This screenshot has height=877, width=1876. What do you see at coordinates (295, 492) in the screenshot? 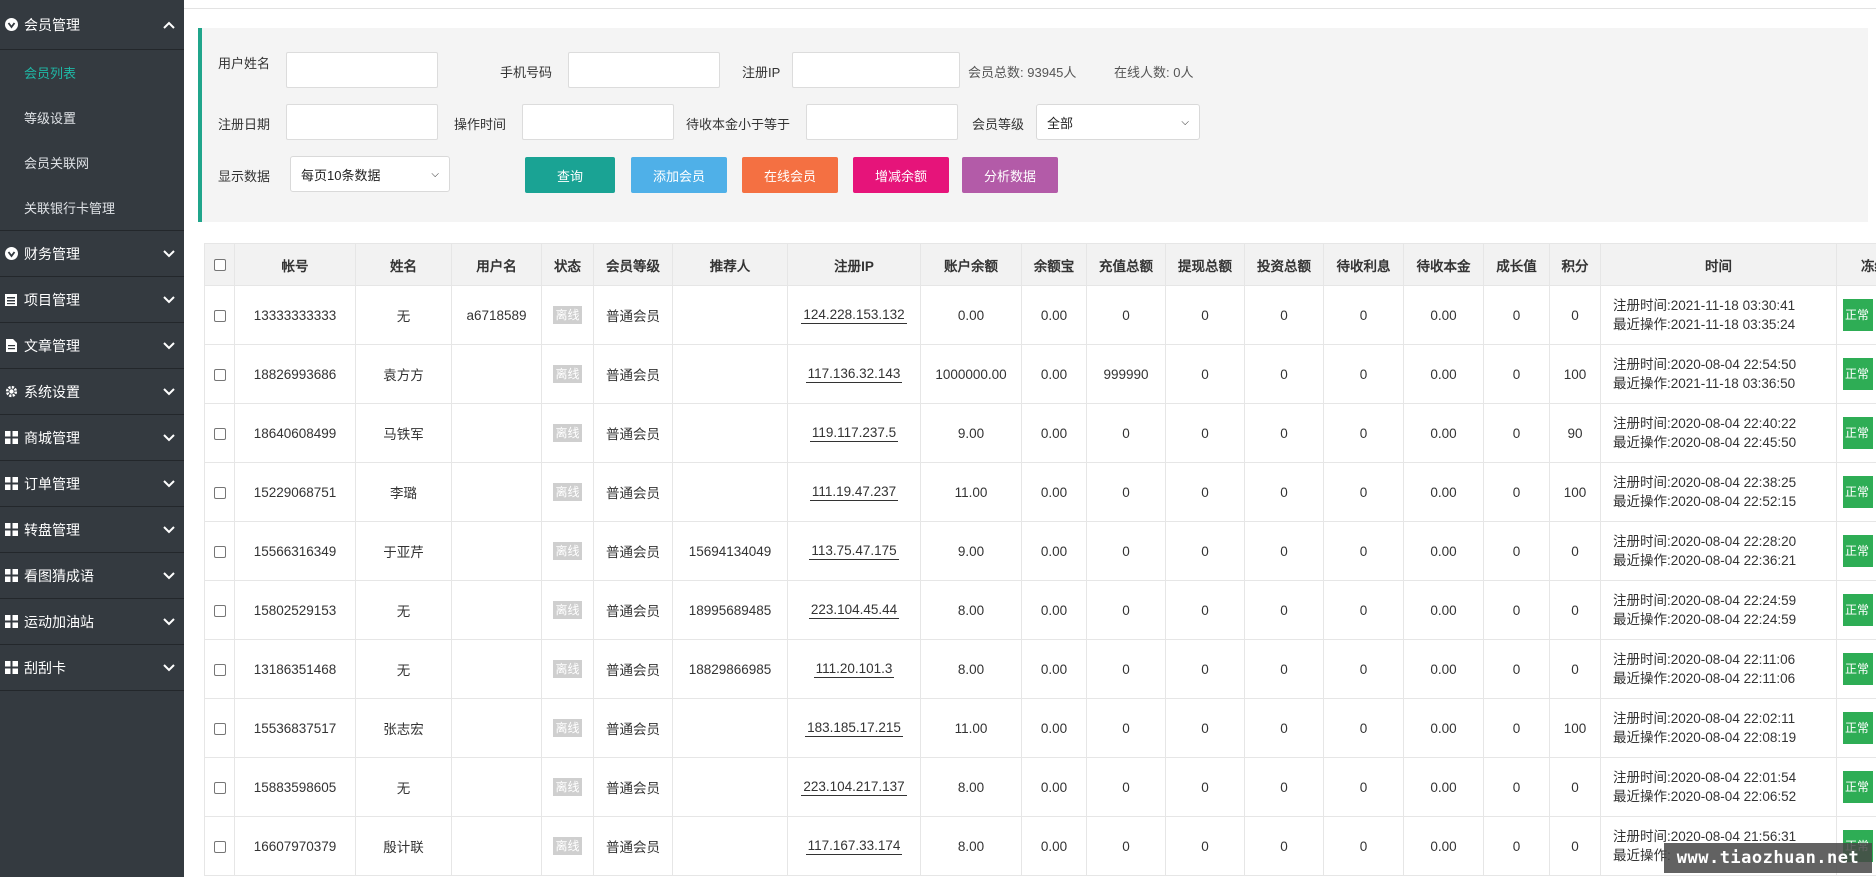
I see `account-cell: 15229068751` at bounding box center [295, 492].